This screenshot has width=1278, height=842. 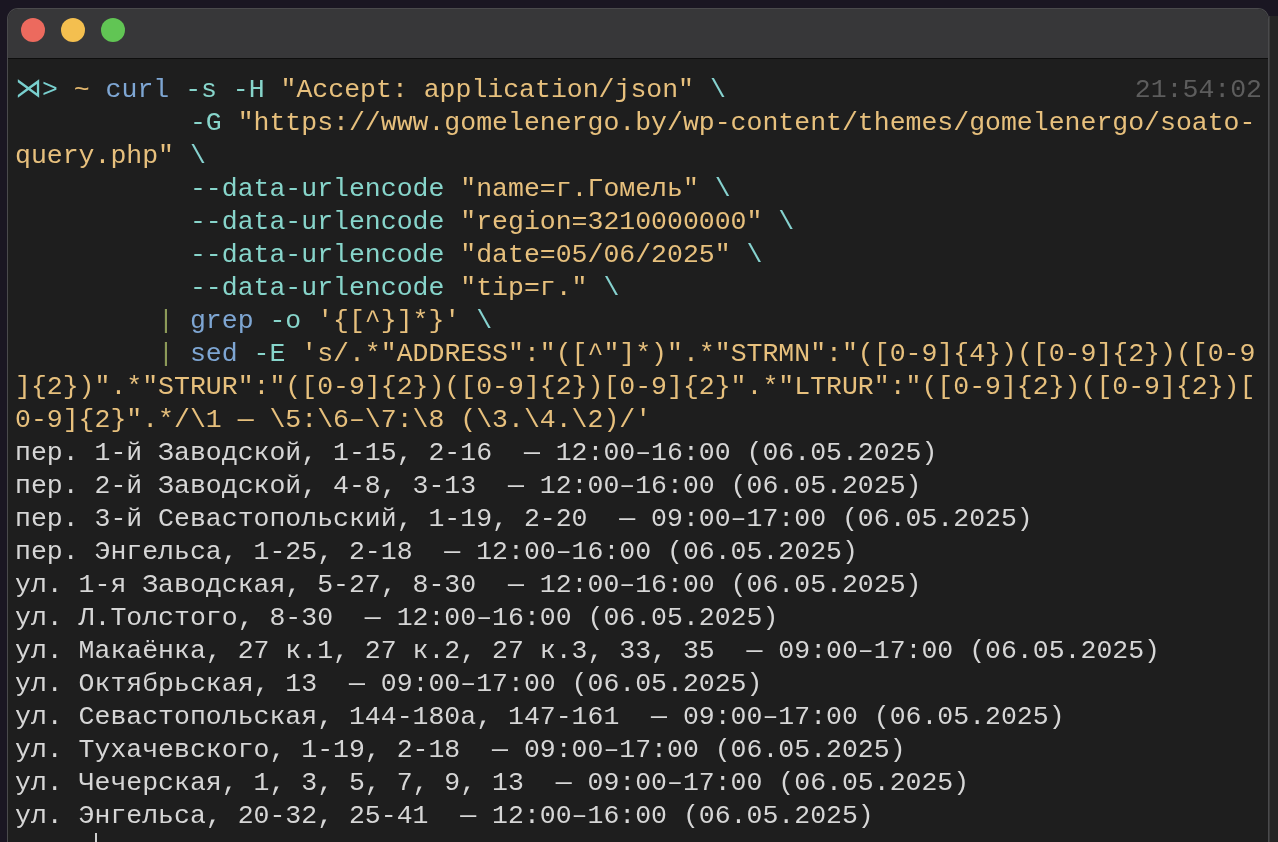 What do you see at coordinates (524, 519) in the screenshot?
I see `output-line: пер. 3-й Севастопольский, 1-19, 2-20 — 09:00–17:00 (06.05.2025)` at bounding box center [524, 519].